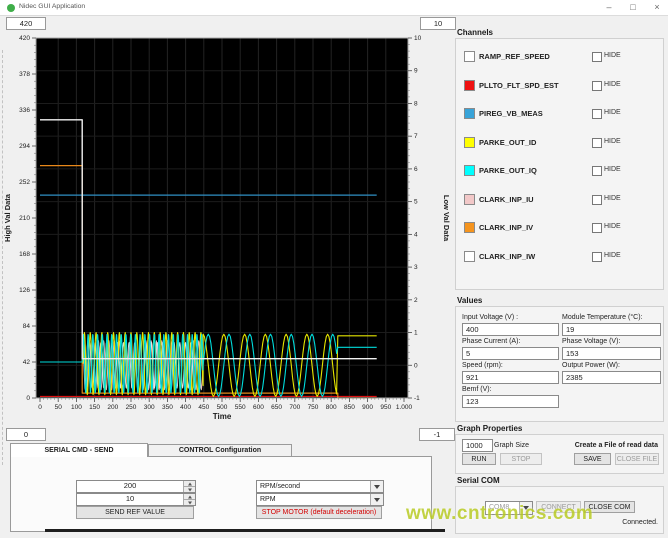 Image resolution: width=668 pixels, height=538 pixels. What do you see at coordinates (640, 522) in the screenshot?
I see `connection-status: Connected.` at bounding box center [640, 522].